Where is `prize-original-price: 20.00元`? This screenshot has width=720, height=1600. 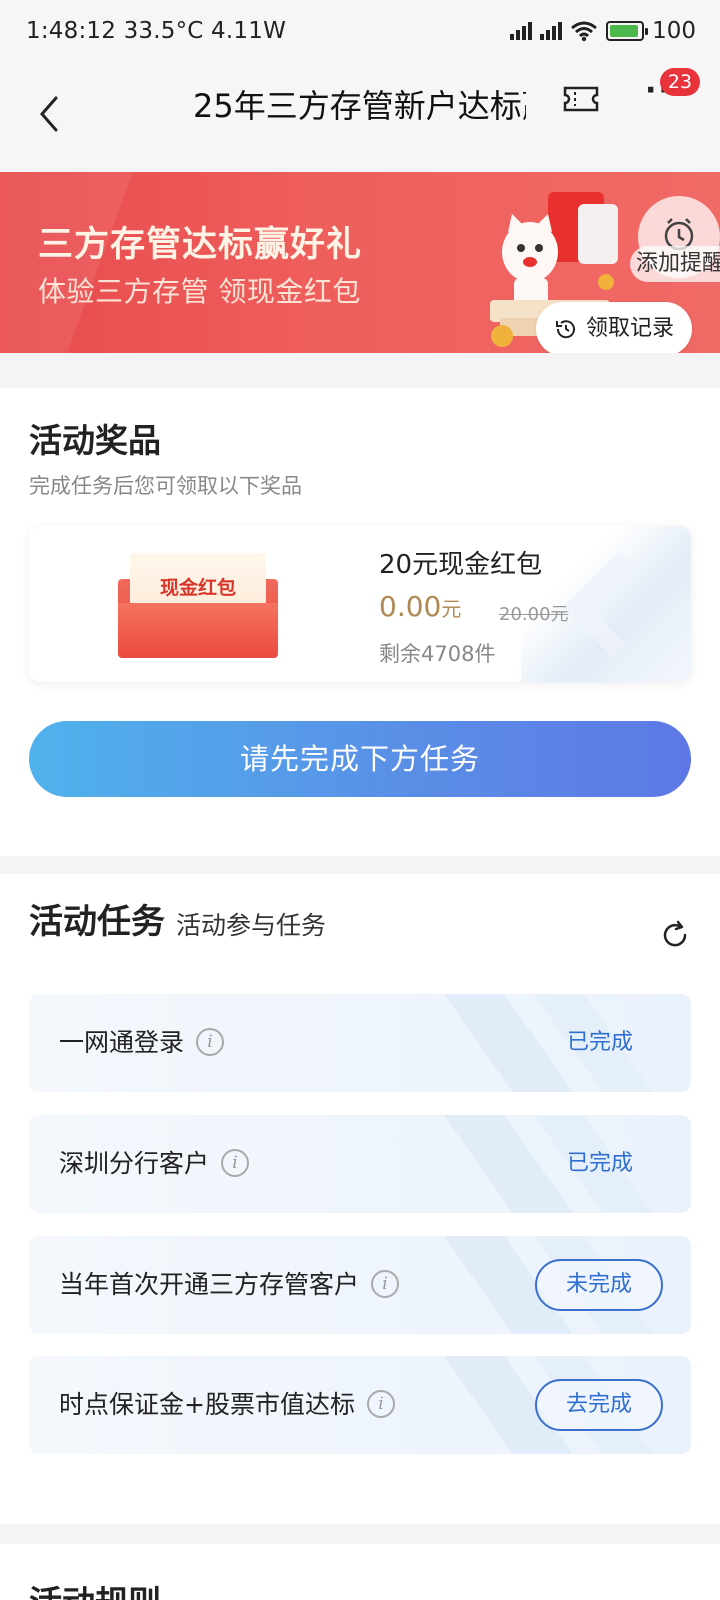 prize-original-price: 20.00元 is located at coordinates (534, 614).